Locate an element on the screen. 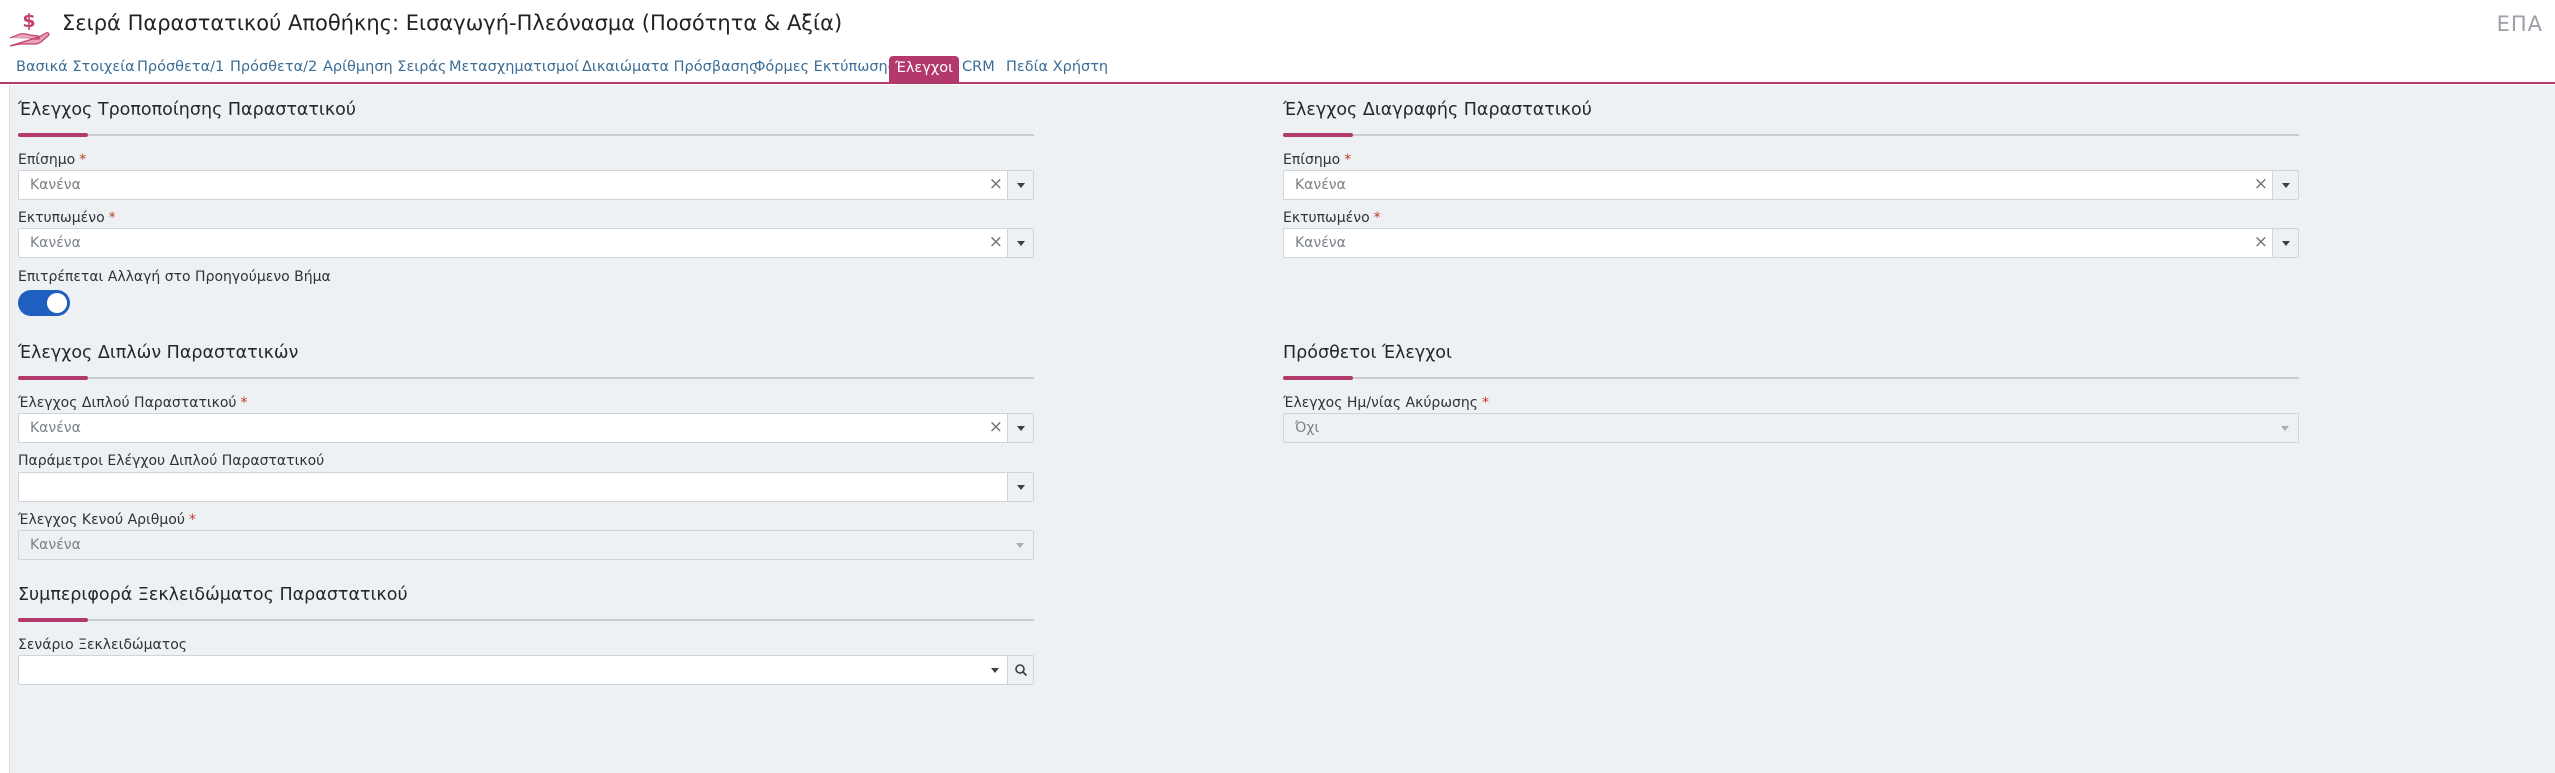 Image resolution: width=2555 pixels, height=773 pixels. hand-dollar-icon: $ is located at coordinates (29, 28).